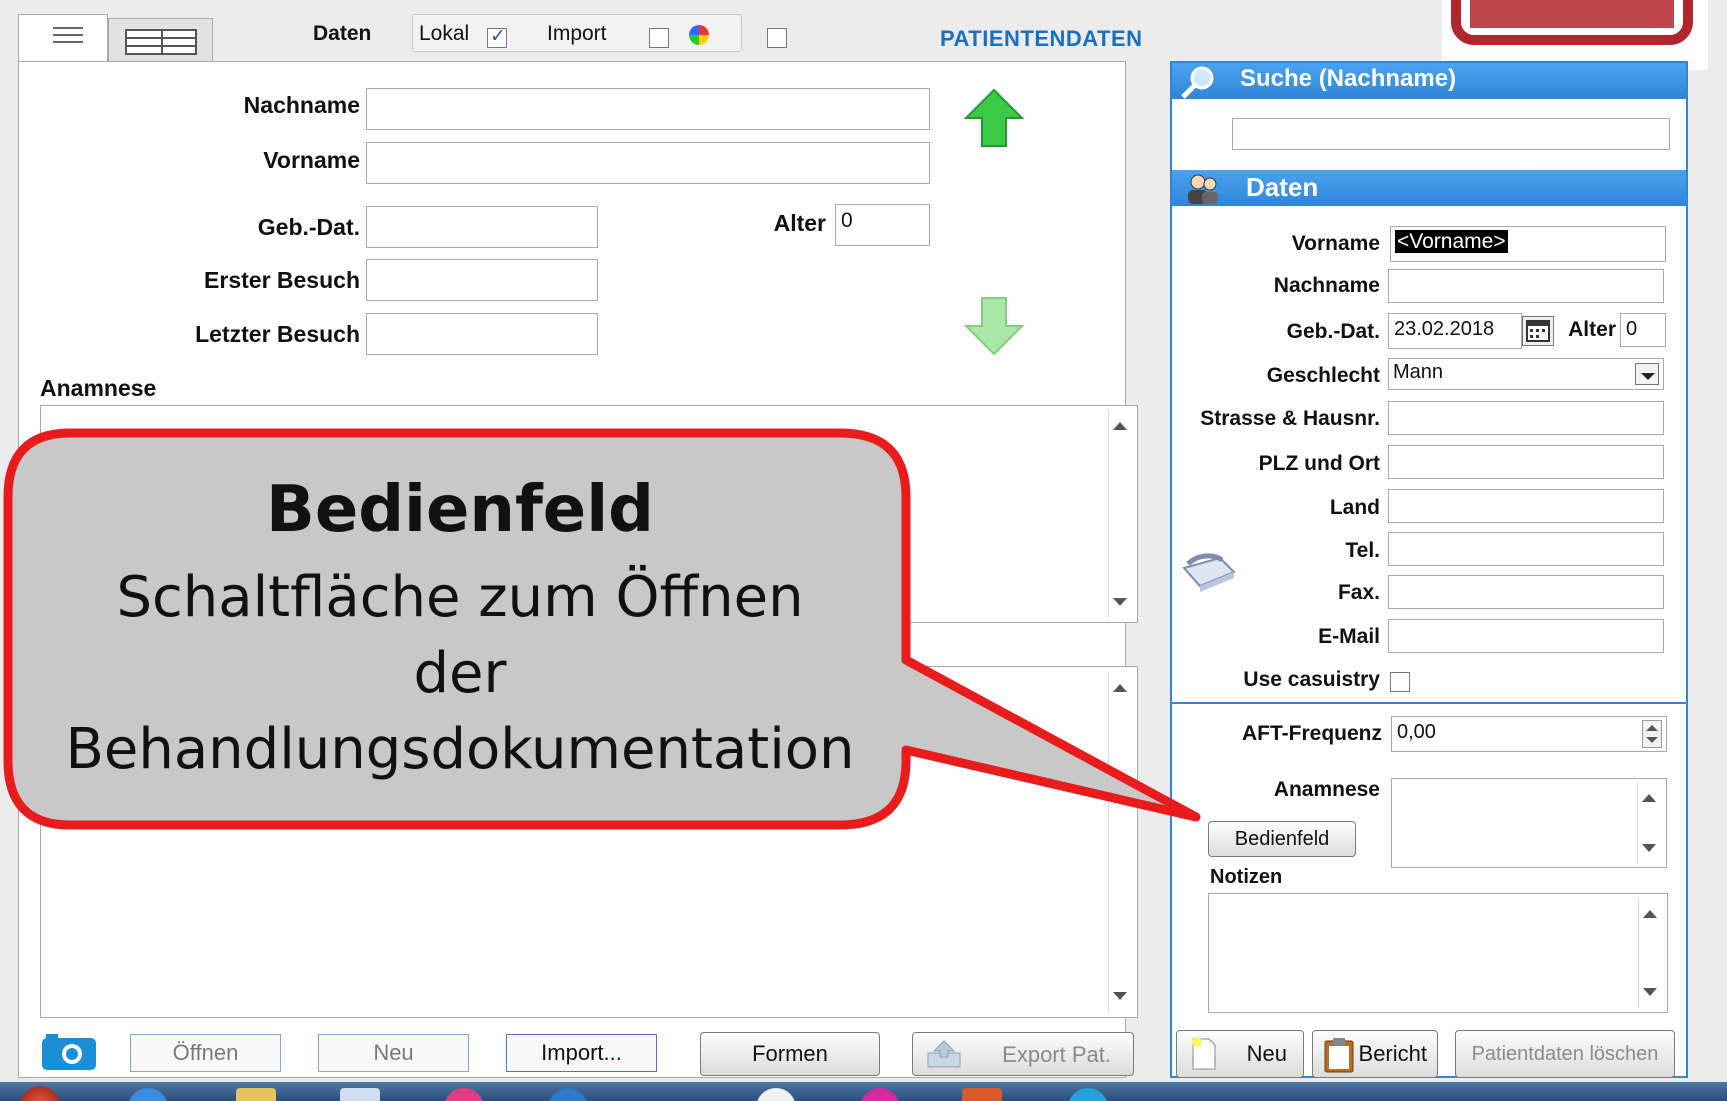 The image size is (1727, 1101). Describe the element at coordinates (790, 1054) in the screenshot. I see `forms-button: Formen` at that location.